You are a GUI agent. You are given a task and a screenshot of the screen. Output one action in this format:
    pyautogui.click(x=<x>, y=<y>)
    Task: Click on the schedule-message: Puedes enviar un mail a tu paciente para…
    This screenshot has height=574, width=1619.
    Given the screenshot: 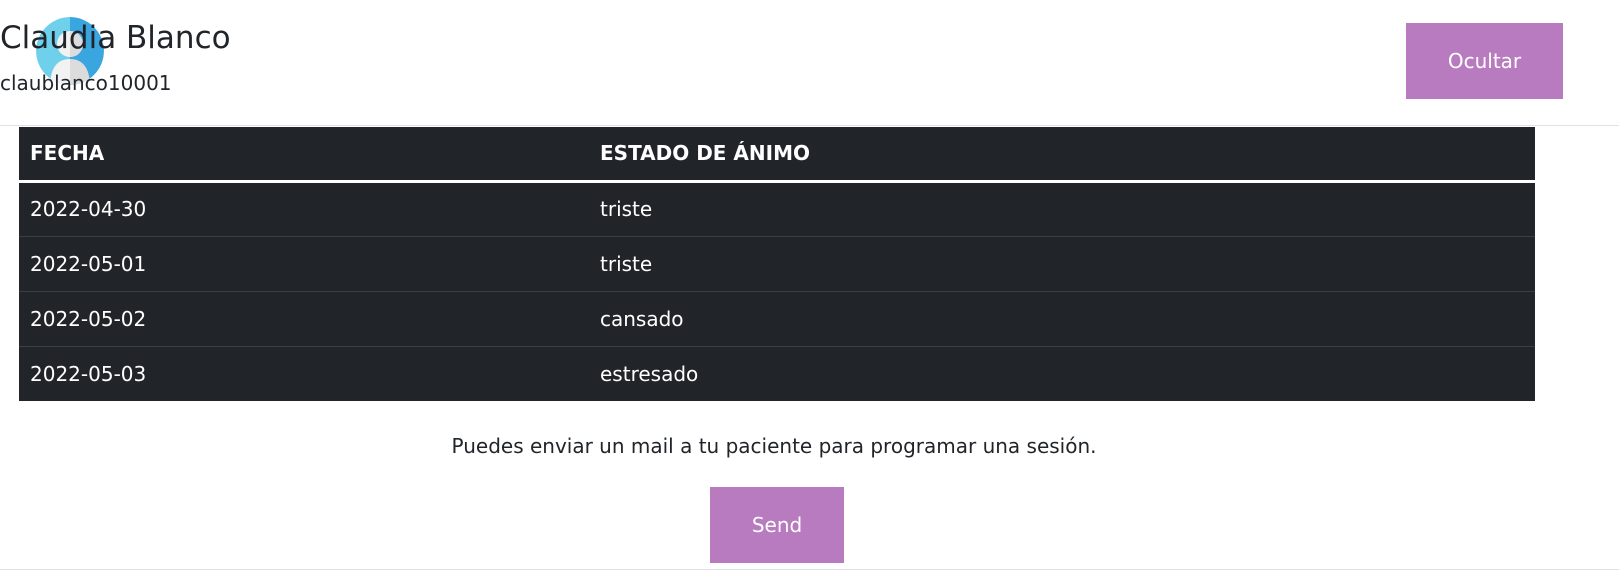 What is the action you would take?
    pyautogui.click(x=774, y=446)
    